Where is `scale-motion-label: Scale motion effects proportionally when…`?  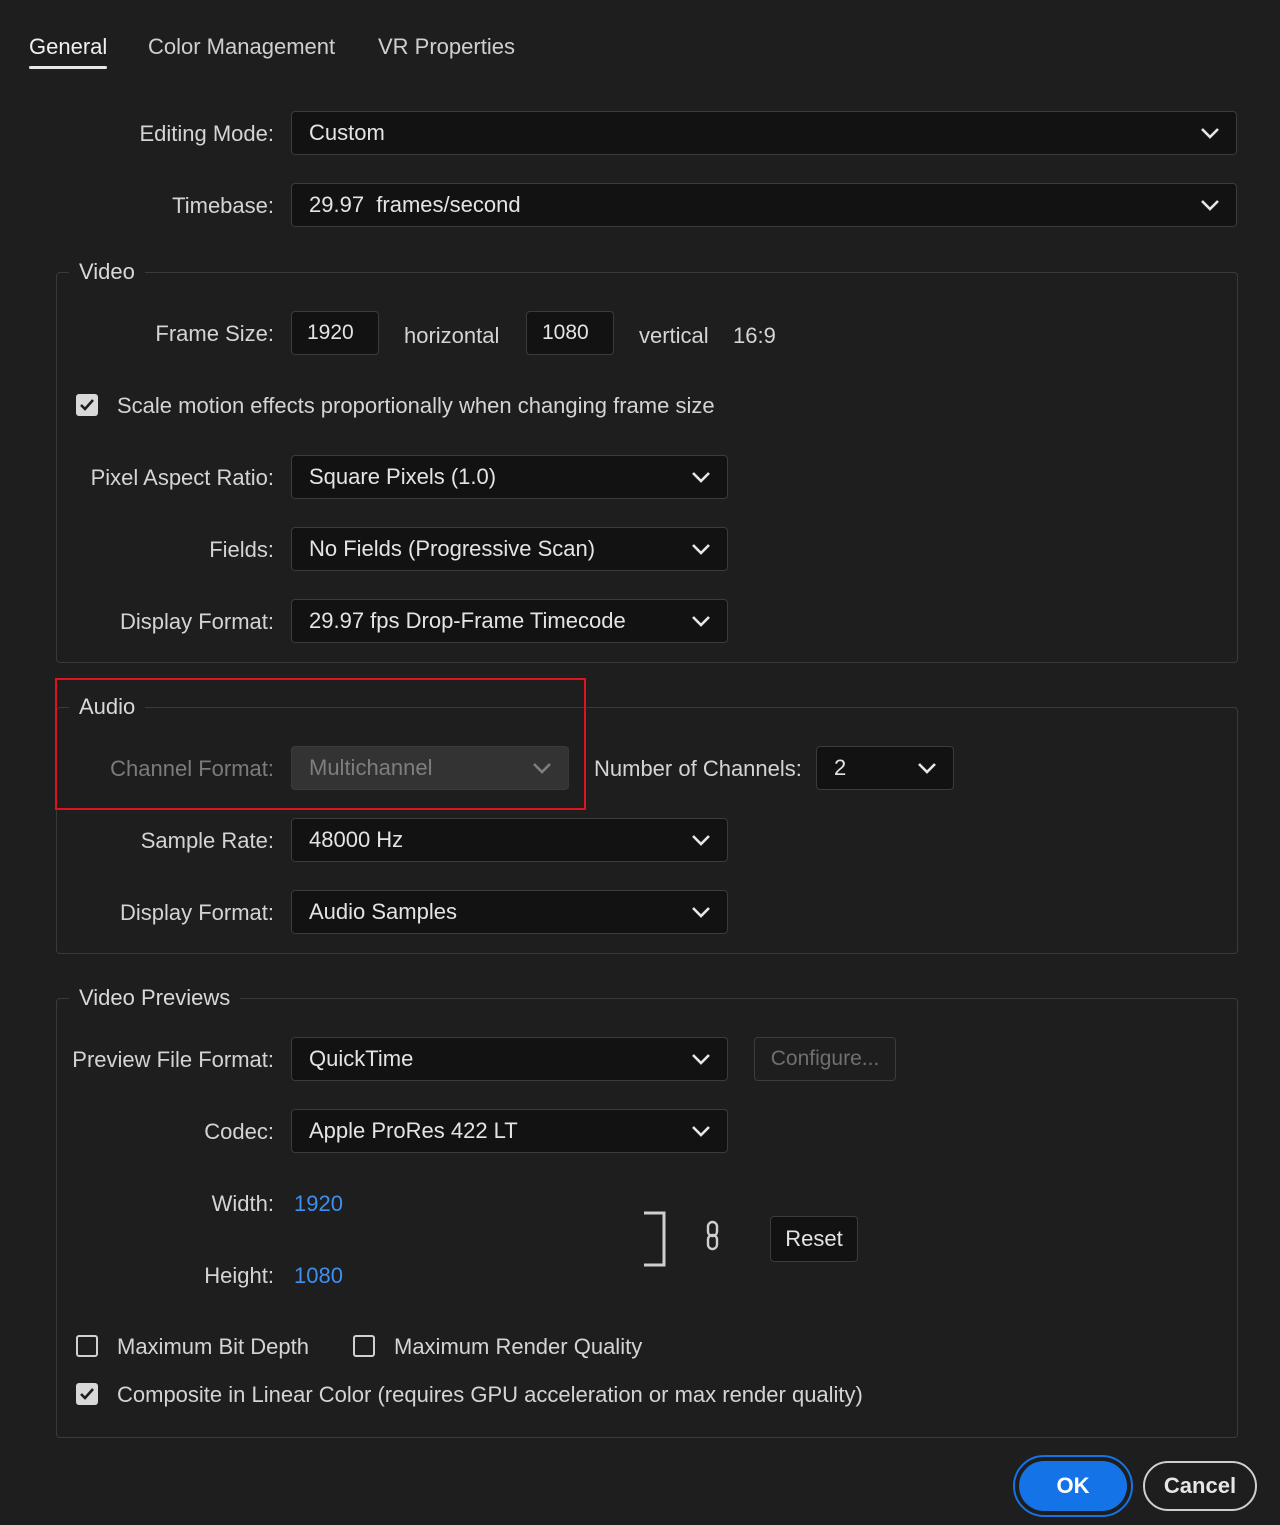 scale-motion-label: Scale motion effects proportionally when… is located at coordinates (416, 405).